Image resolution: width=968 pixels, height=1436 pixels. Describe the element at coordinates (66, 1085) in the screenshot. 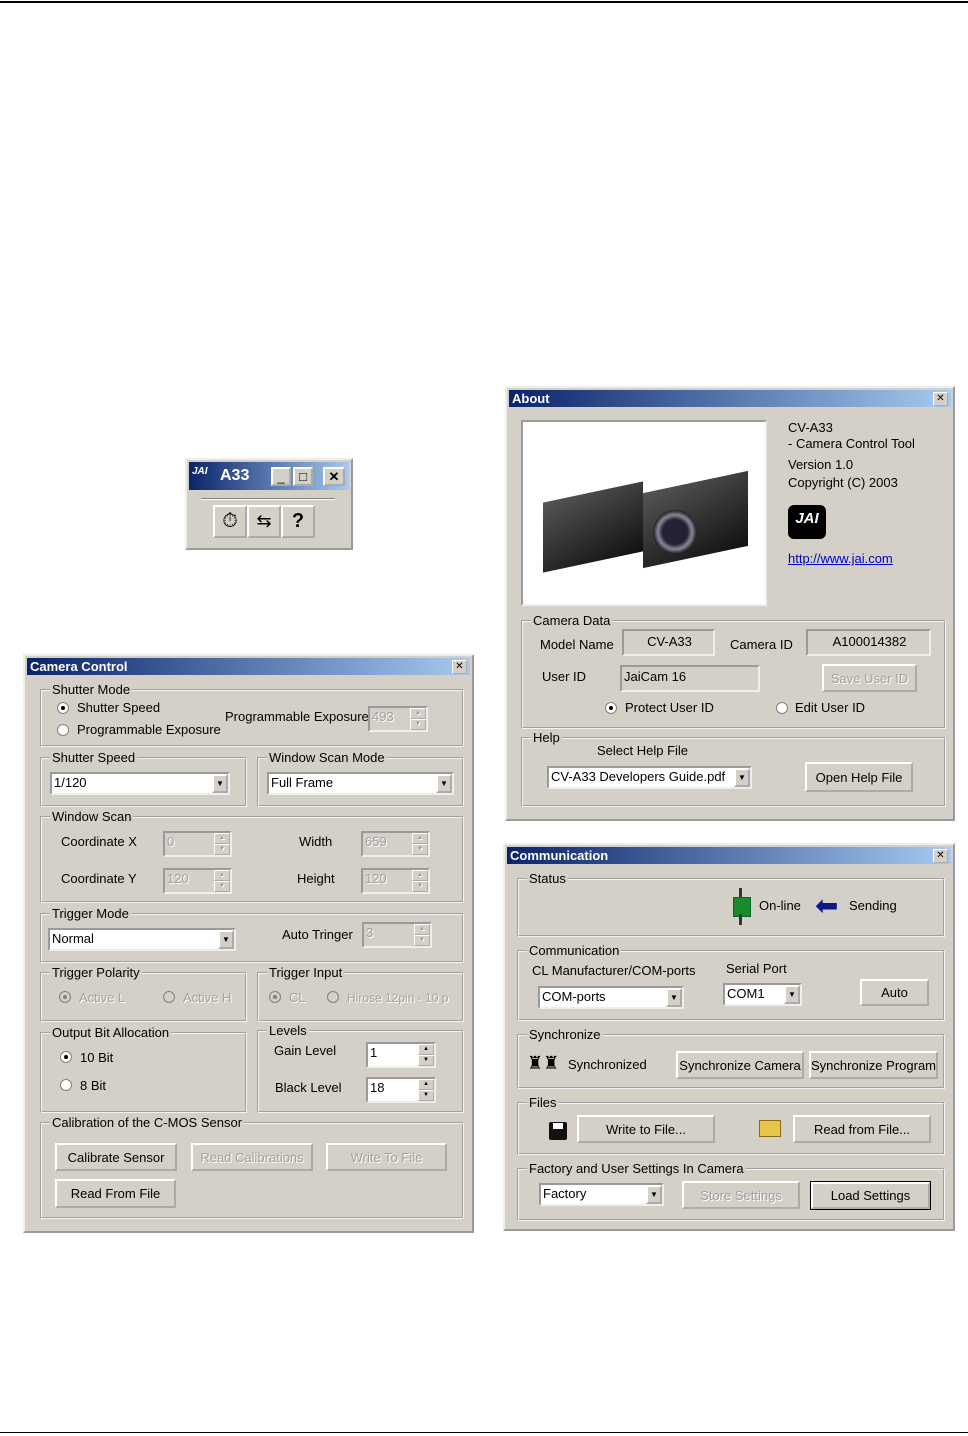

I see `radio-8-bit` at that location.